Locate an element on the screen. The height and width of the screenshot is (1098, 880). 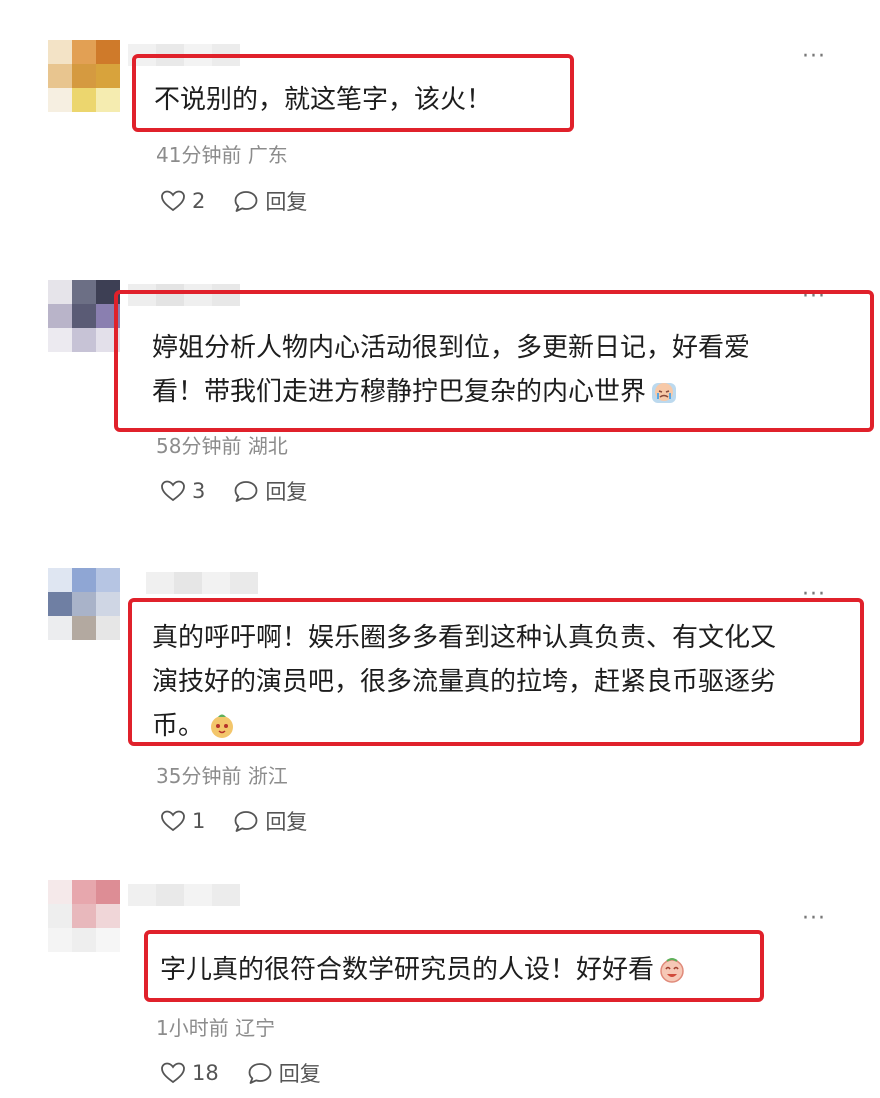
like-button: 1 is located at coordinates (182, 821).